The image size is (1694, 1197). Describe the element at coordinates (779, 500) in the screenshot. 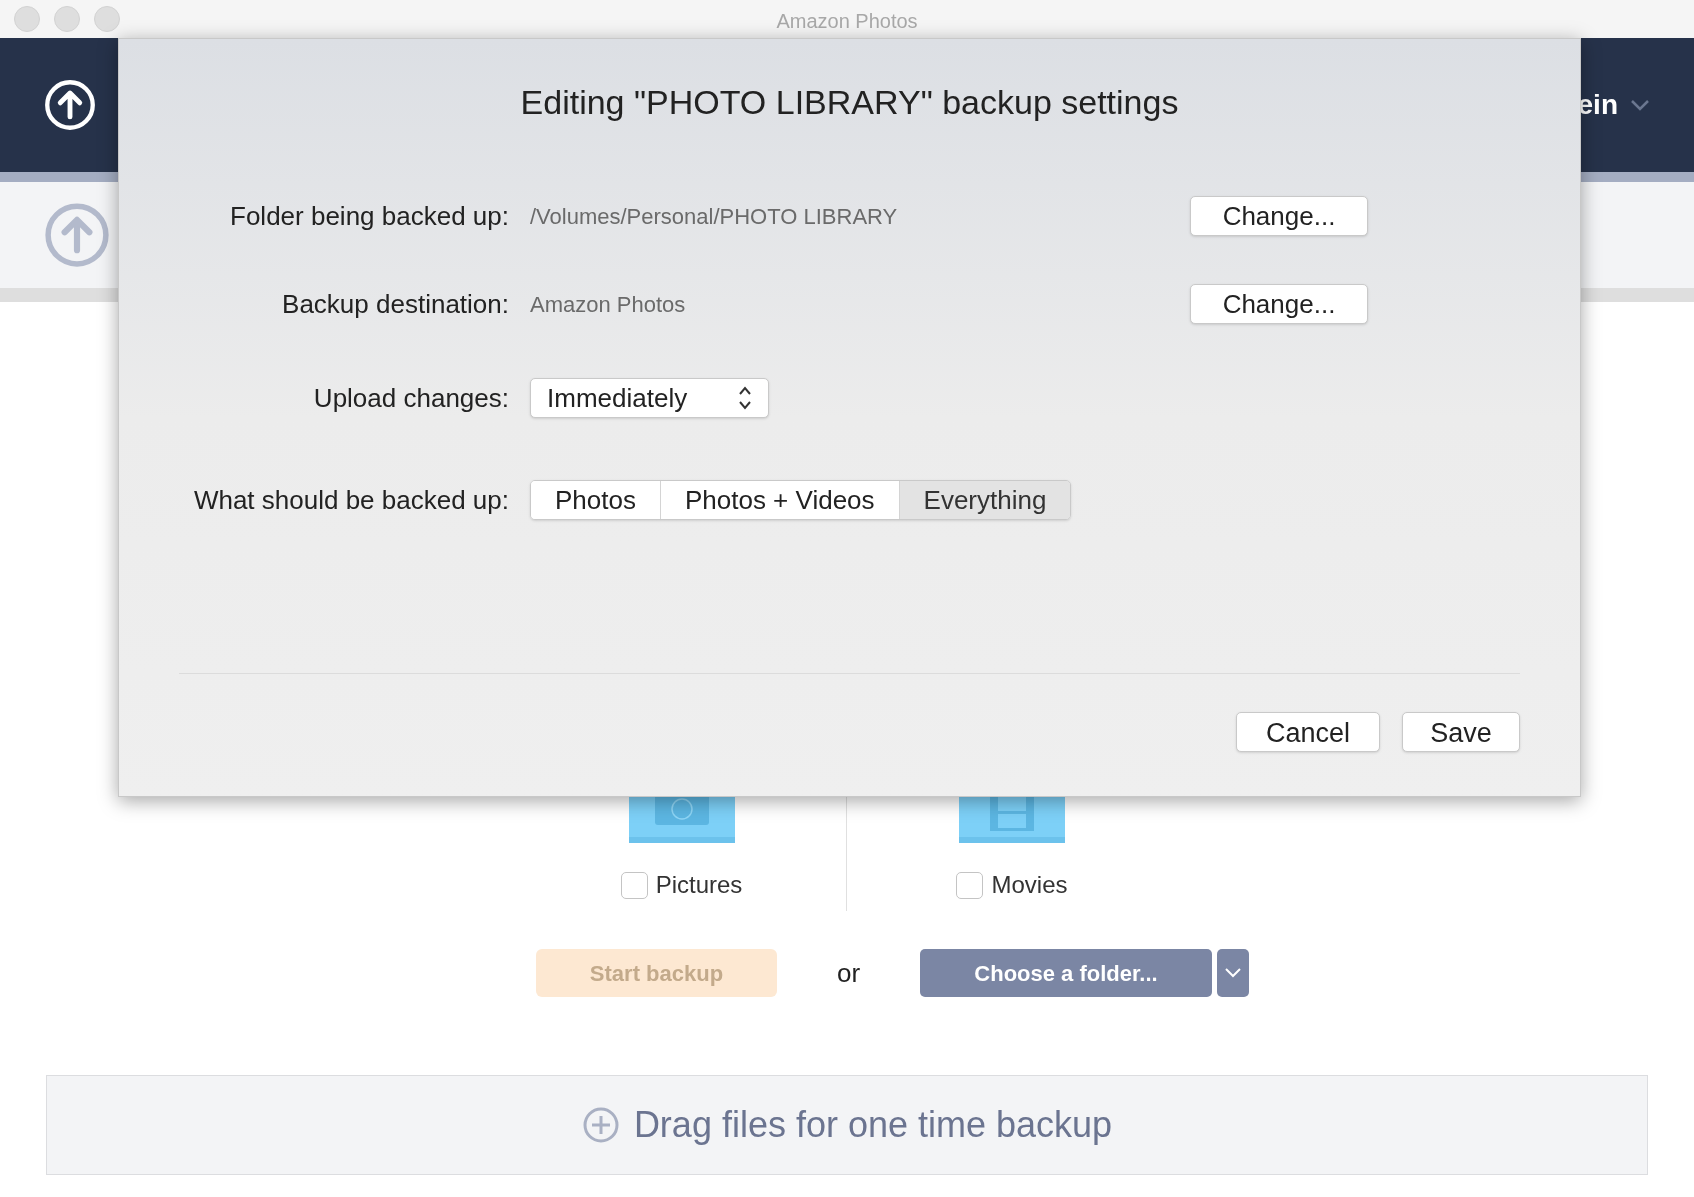

I see `segment-tab: Photos + Videos` at that location.